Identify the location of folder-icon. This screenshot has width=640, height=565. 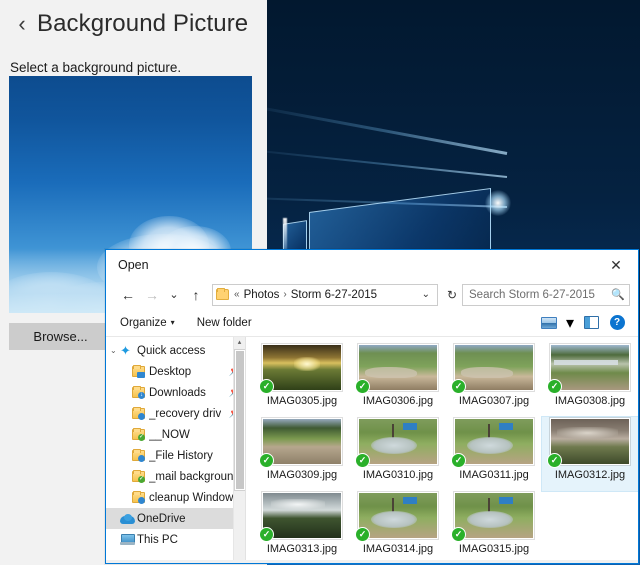
(222, 294).